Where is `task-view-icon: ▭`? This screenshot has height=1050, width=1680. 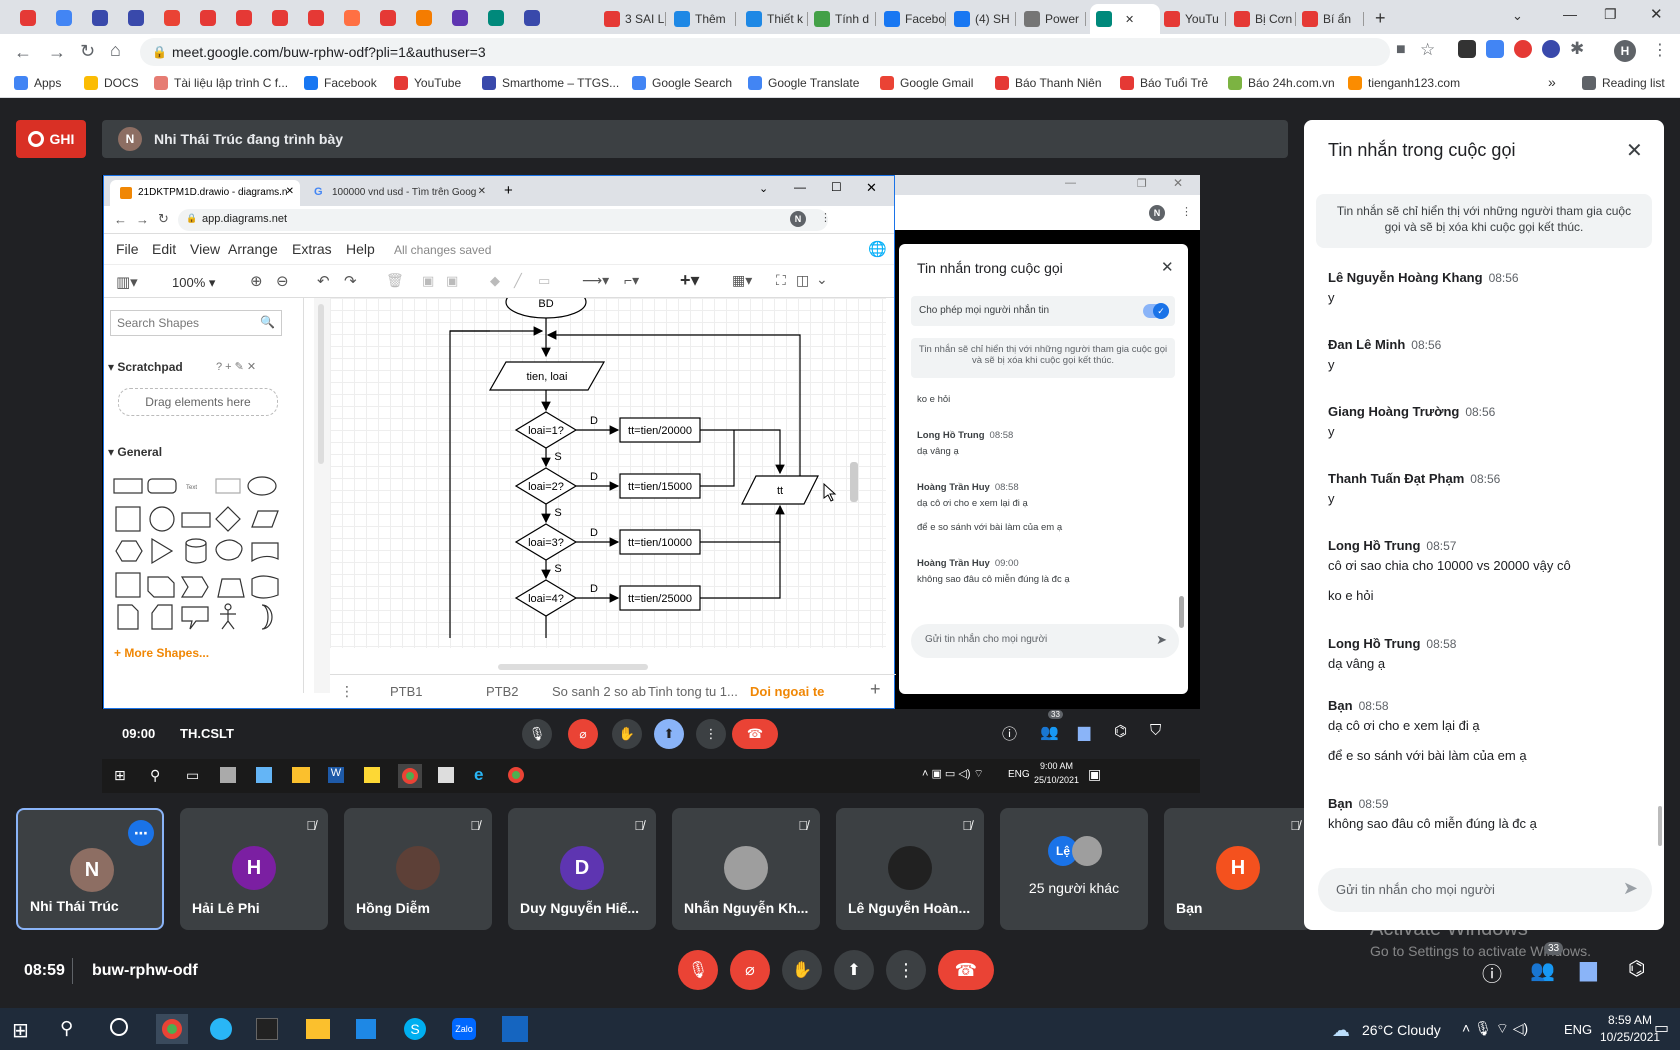
task-view-icon: ▭ is located at coordinates (192, 775).